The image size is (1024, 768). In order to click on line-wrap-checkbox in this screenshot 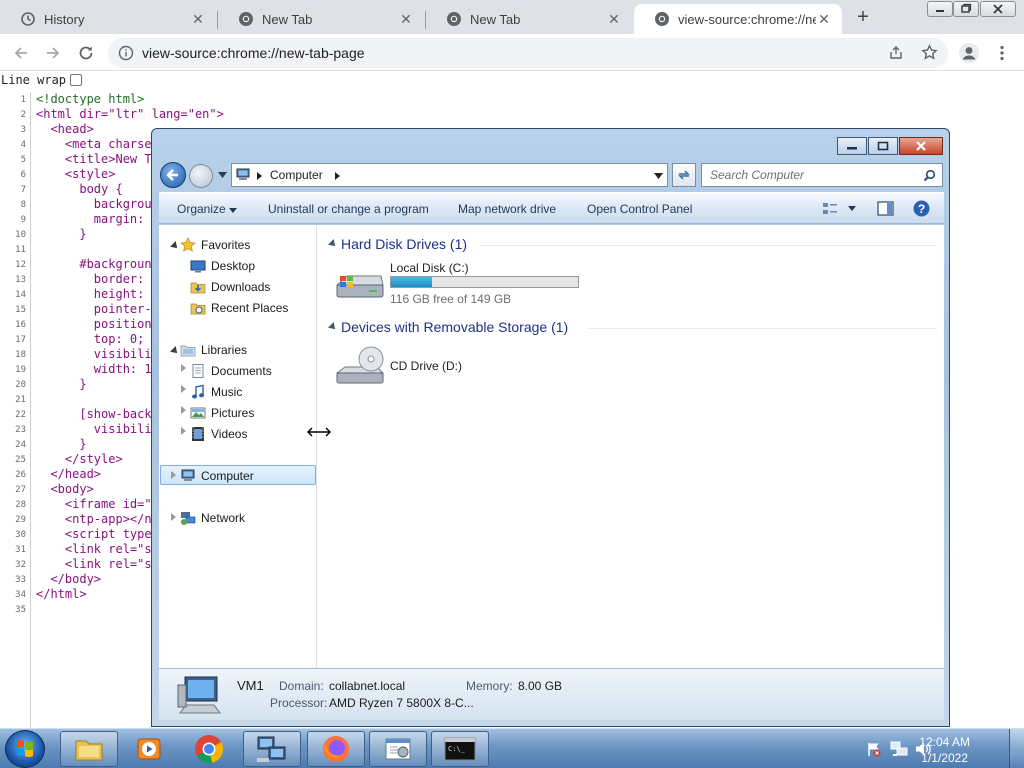, I will do `click(76, 80)`.